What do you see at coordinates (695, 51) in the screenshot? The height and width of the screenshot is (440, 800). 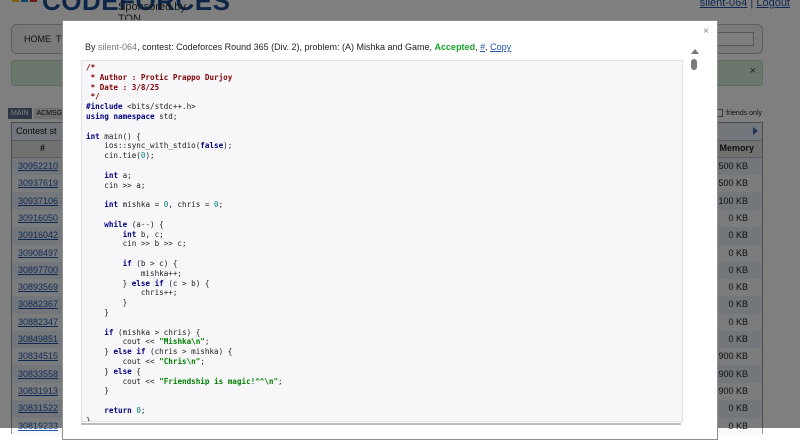 I see `scroll-up-arrow-icon` at bounding box center [695, 51].